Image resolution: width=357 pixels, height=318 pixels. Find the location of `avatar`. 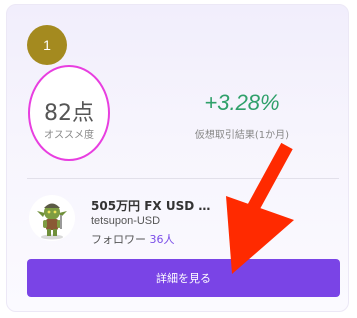

avatar is located at coordinates (52, 218).